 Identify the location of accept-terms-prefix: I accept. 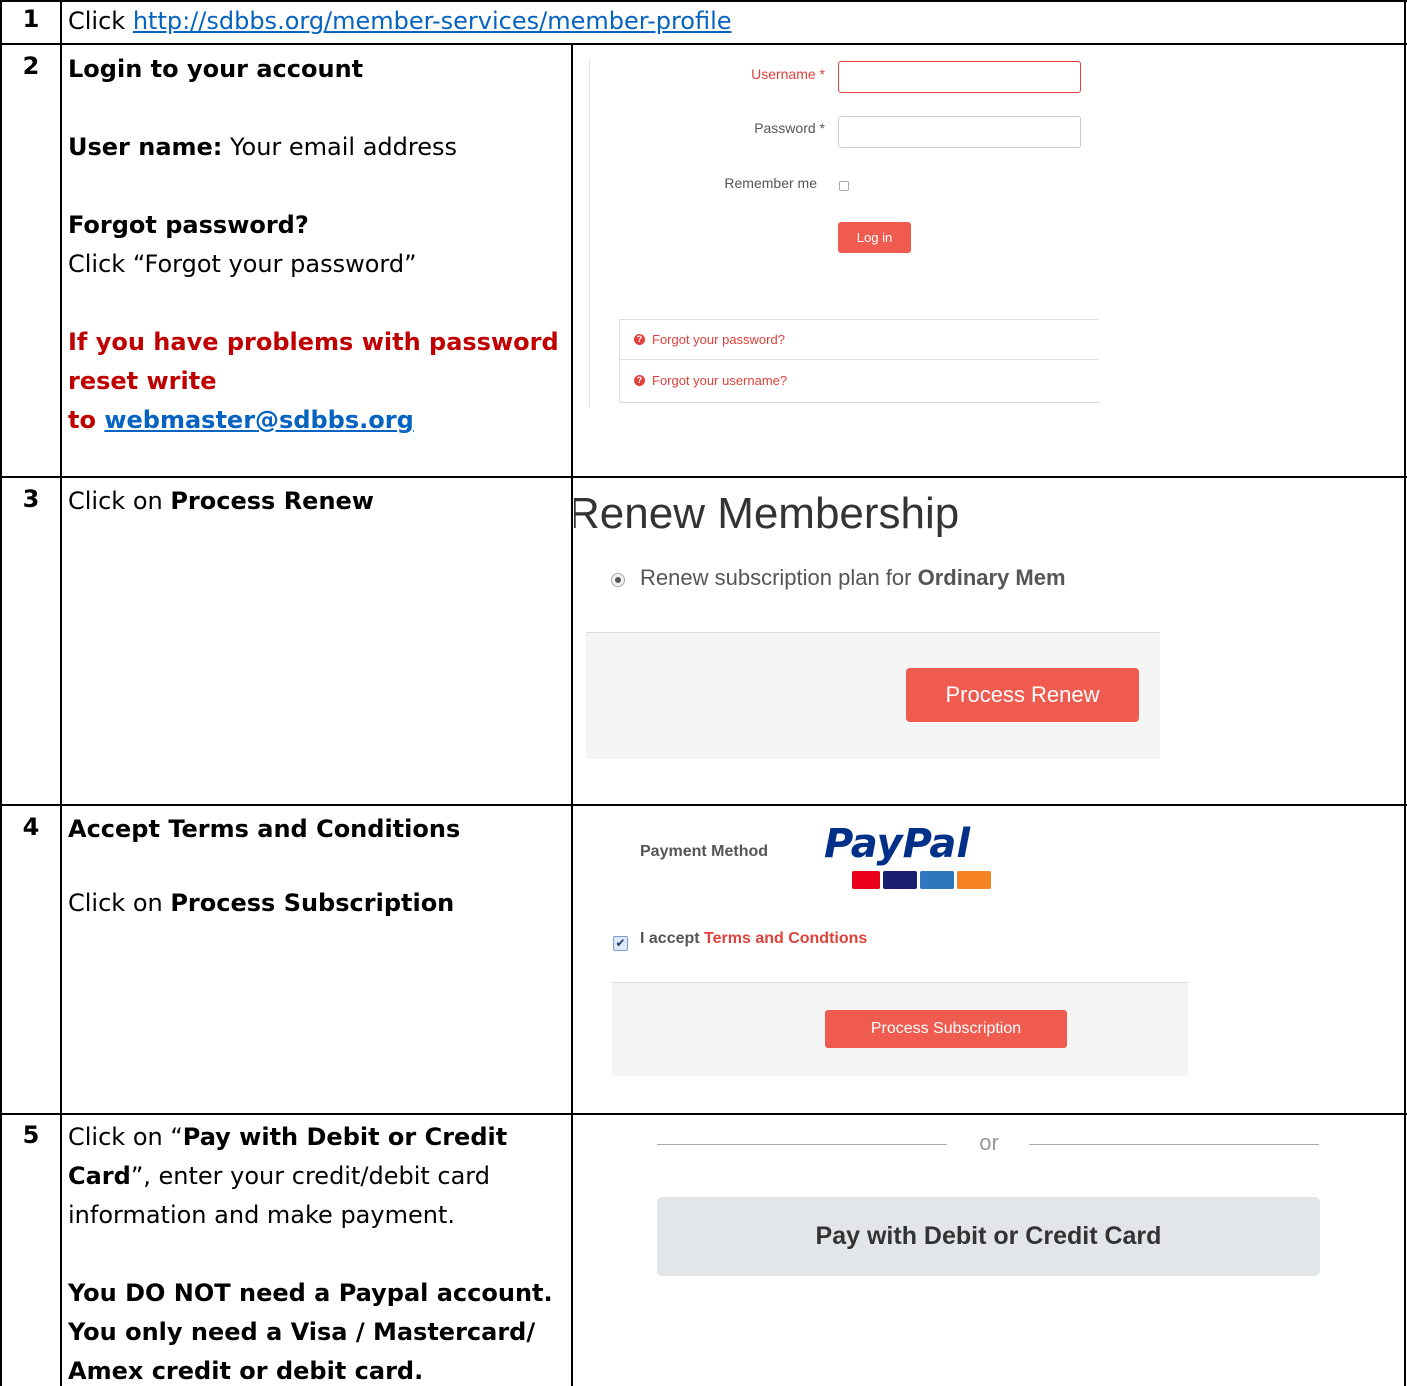
(672, 938).